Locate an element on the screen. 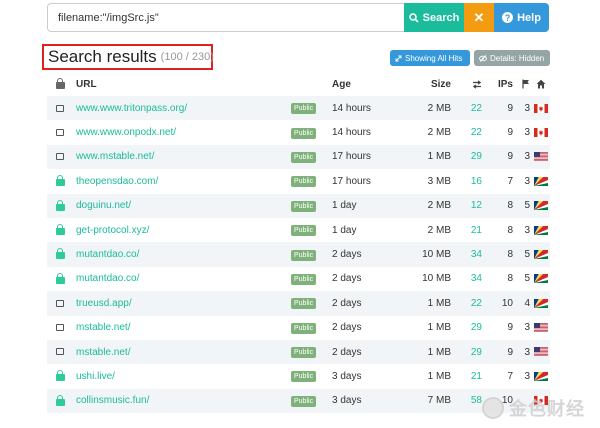 The image size is (600, 428). search-button: Search is located at coordinates (434, 17).